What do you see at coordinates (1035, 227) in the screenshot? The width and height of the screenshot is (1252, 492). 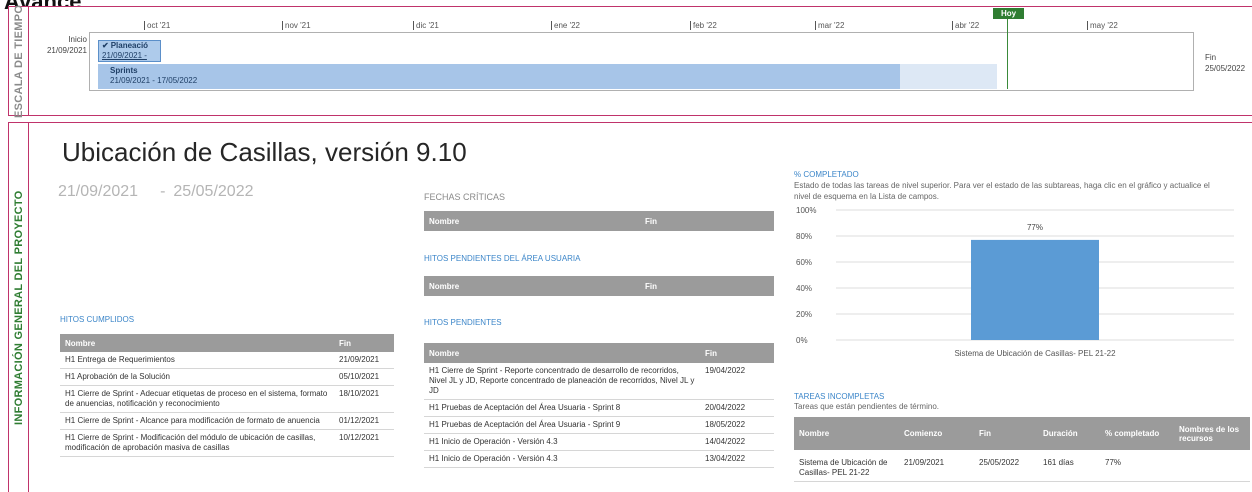 I see `chart-data-label: 77%` at bounding box center [1035, 227].